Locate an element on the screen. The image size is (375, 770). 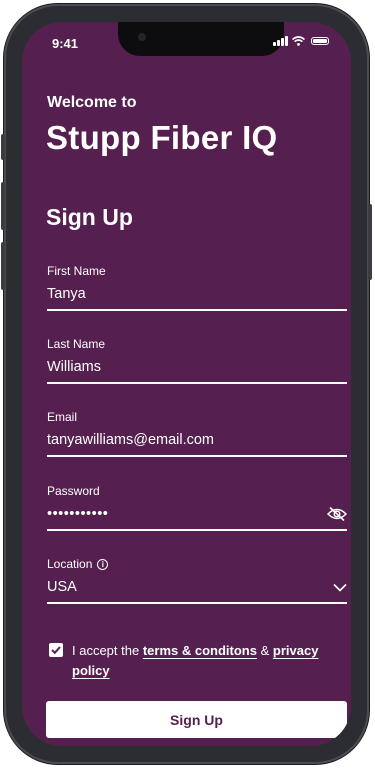
last-name-underline is located at coordinates (197, 383).